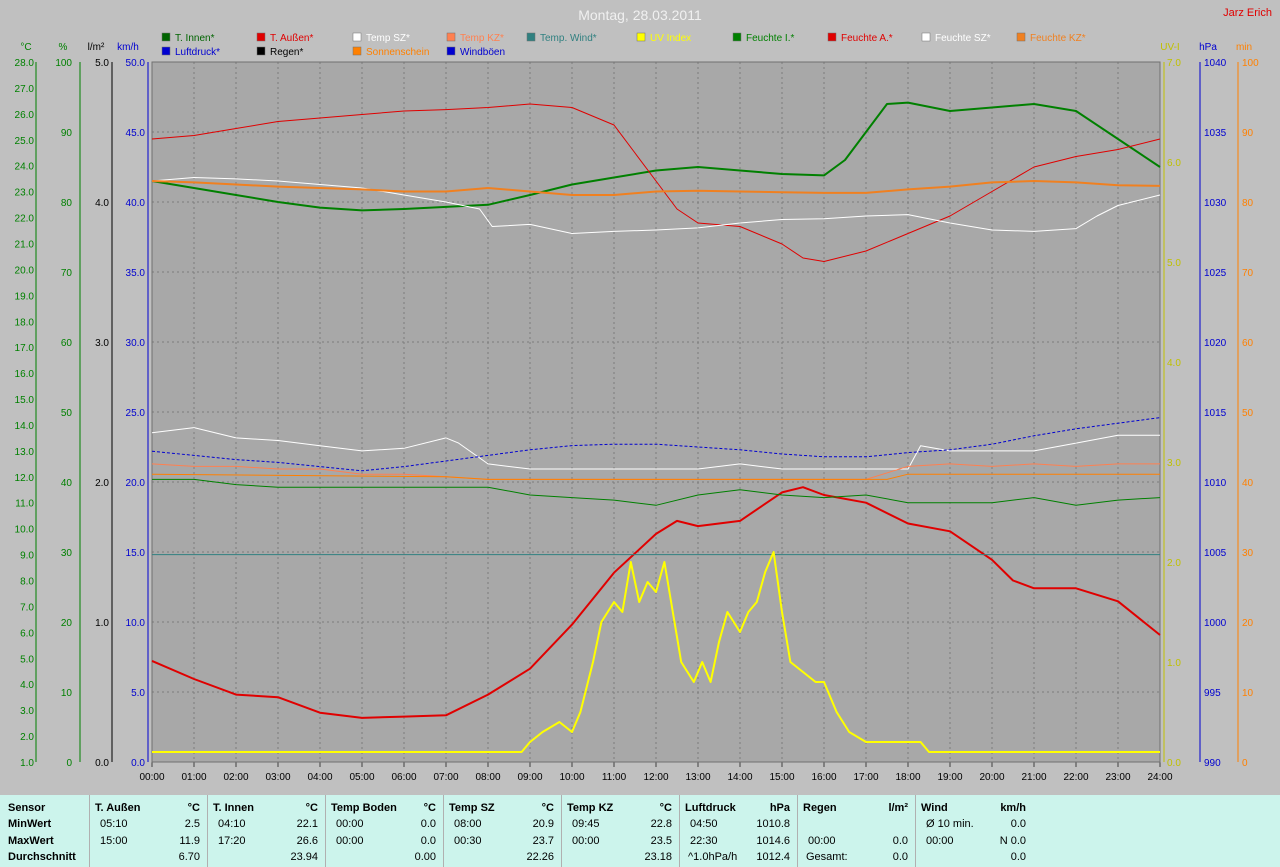 The height and width of the screenshot is (867, 1280). What do you see at coordinates (1174, 63) in the screenshot?
I see `uv-tick-label: 7.0` at bounding box center [1174, 63].